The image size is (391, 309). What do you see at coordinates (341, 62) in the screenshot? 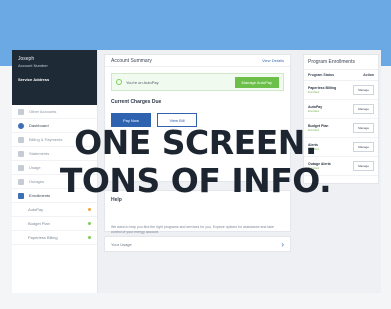
I see `panel-title: Program Enrollments` at bounding box center [341, 62].